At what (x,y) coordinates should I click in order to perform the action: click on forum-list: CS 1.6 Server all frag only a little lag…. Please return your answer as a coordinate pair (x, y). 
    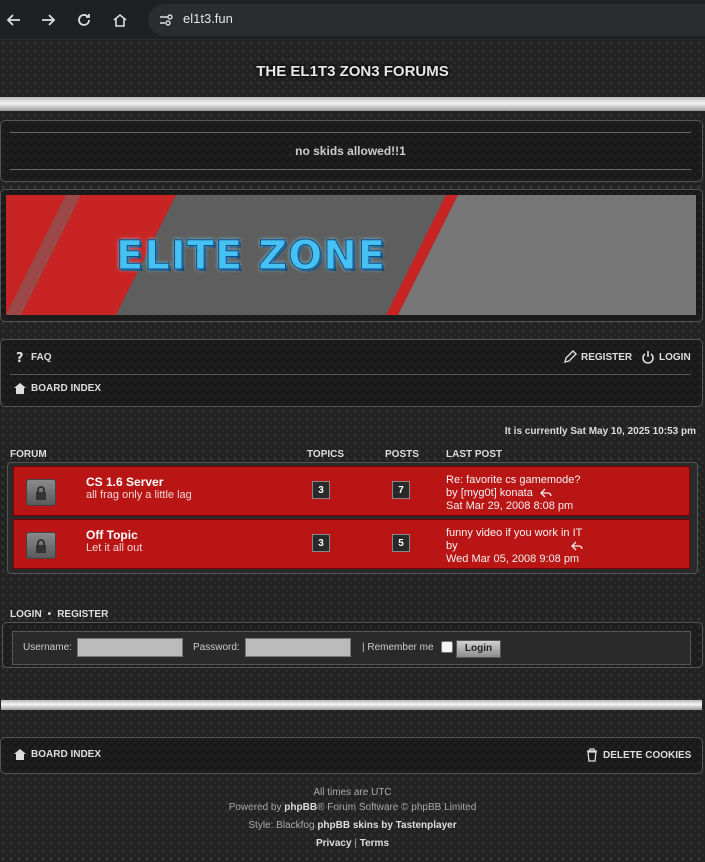
    Looking at the image, I should click on (352, 518).